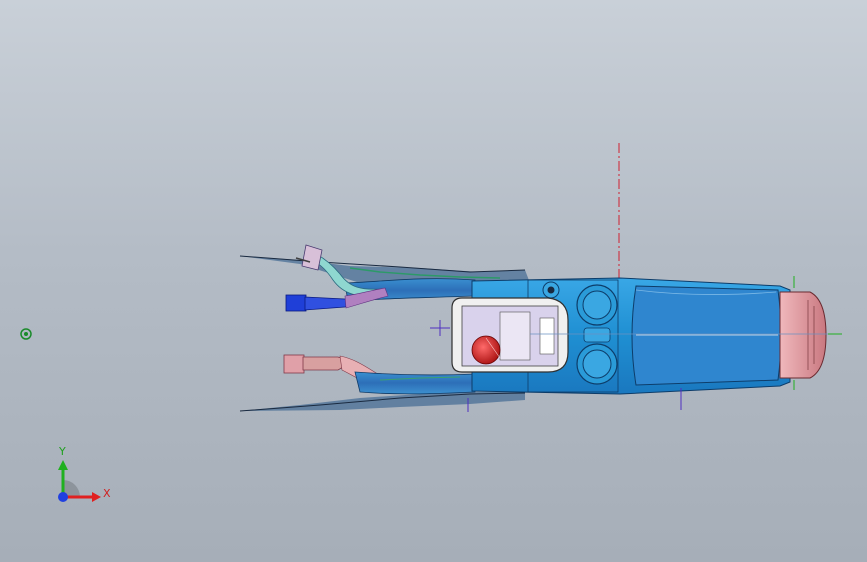  I want to click on cup-holder-divider, so click(597, 335).